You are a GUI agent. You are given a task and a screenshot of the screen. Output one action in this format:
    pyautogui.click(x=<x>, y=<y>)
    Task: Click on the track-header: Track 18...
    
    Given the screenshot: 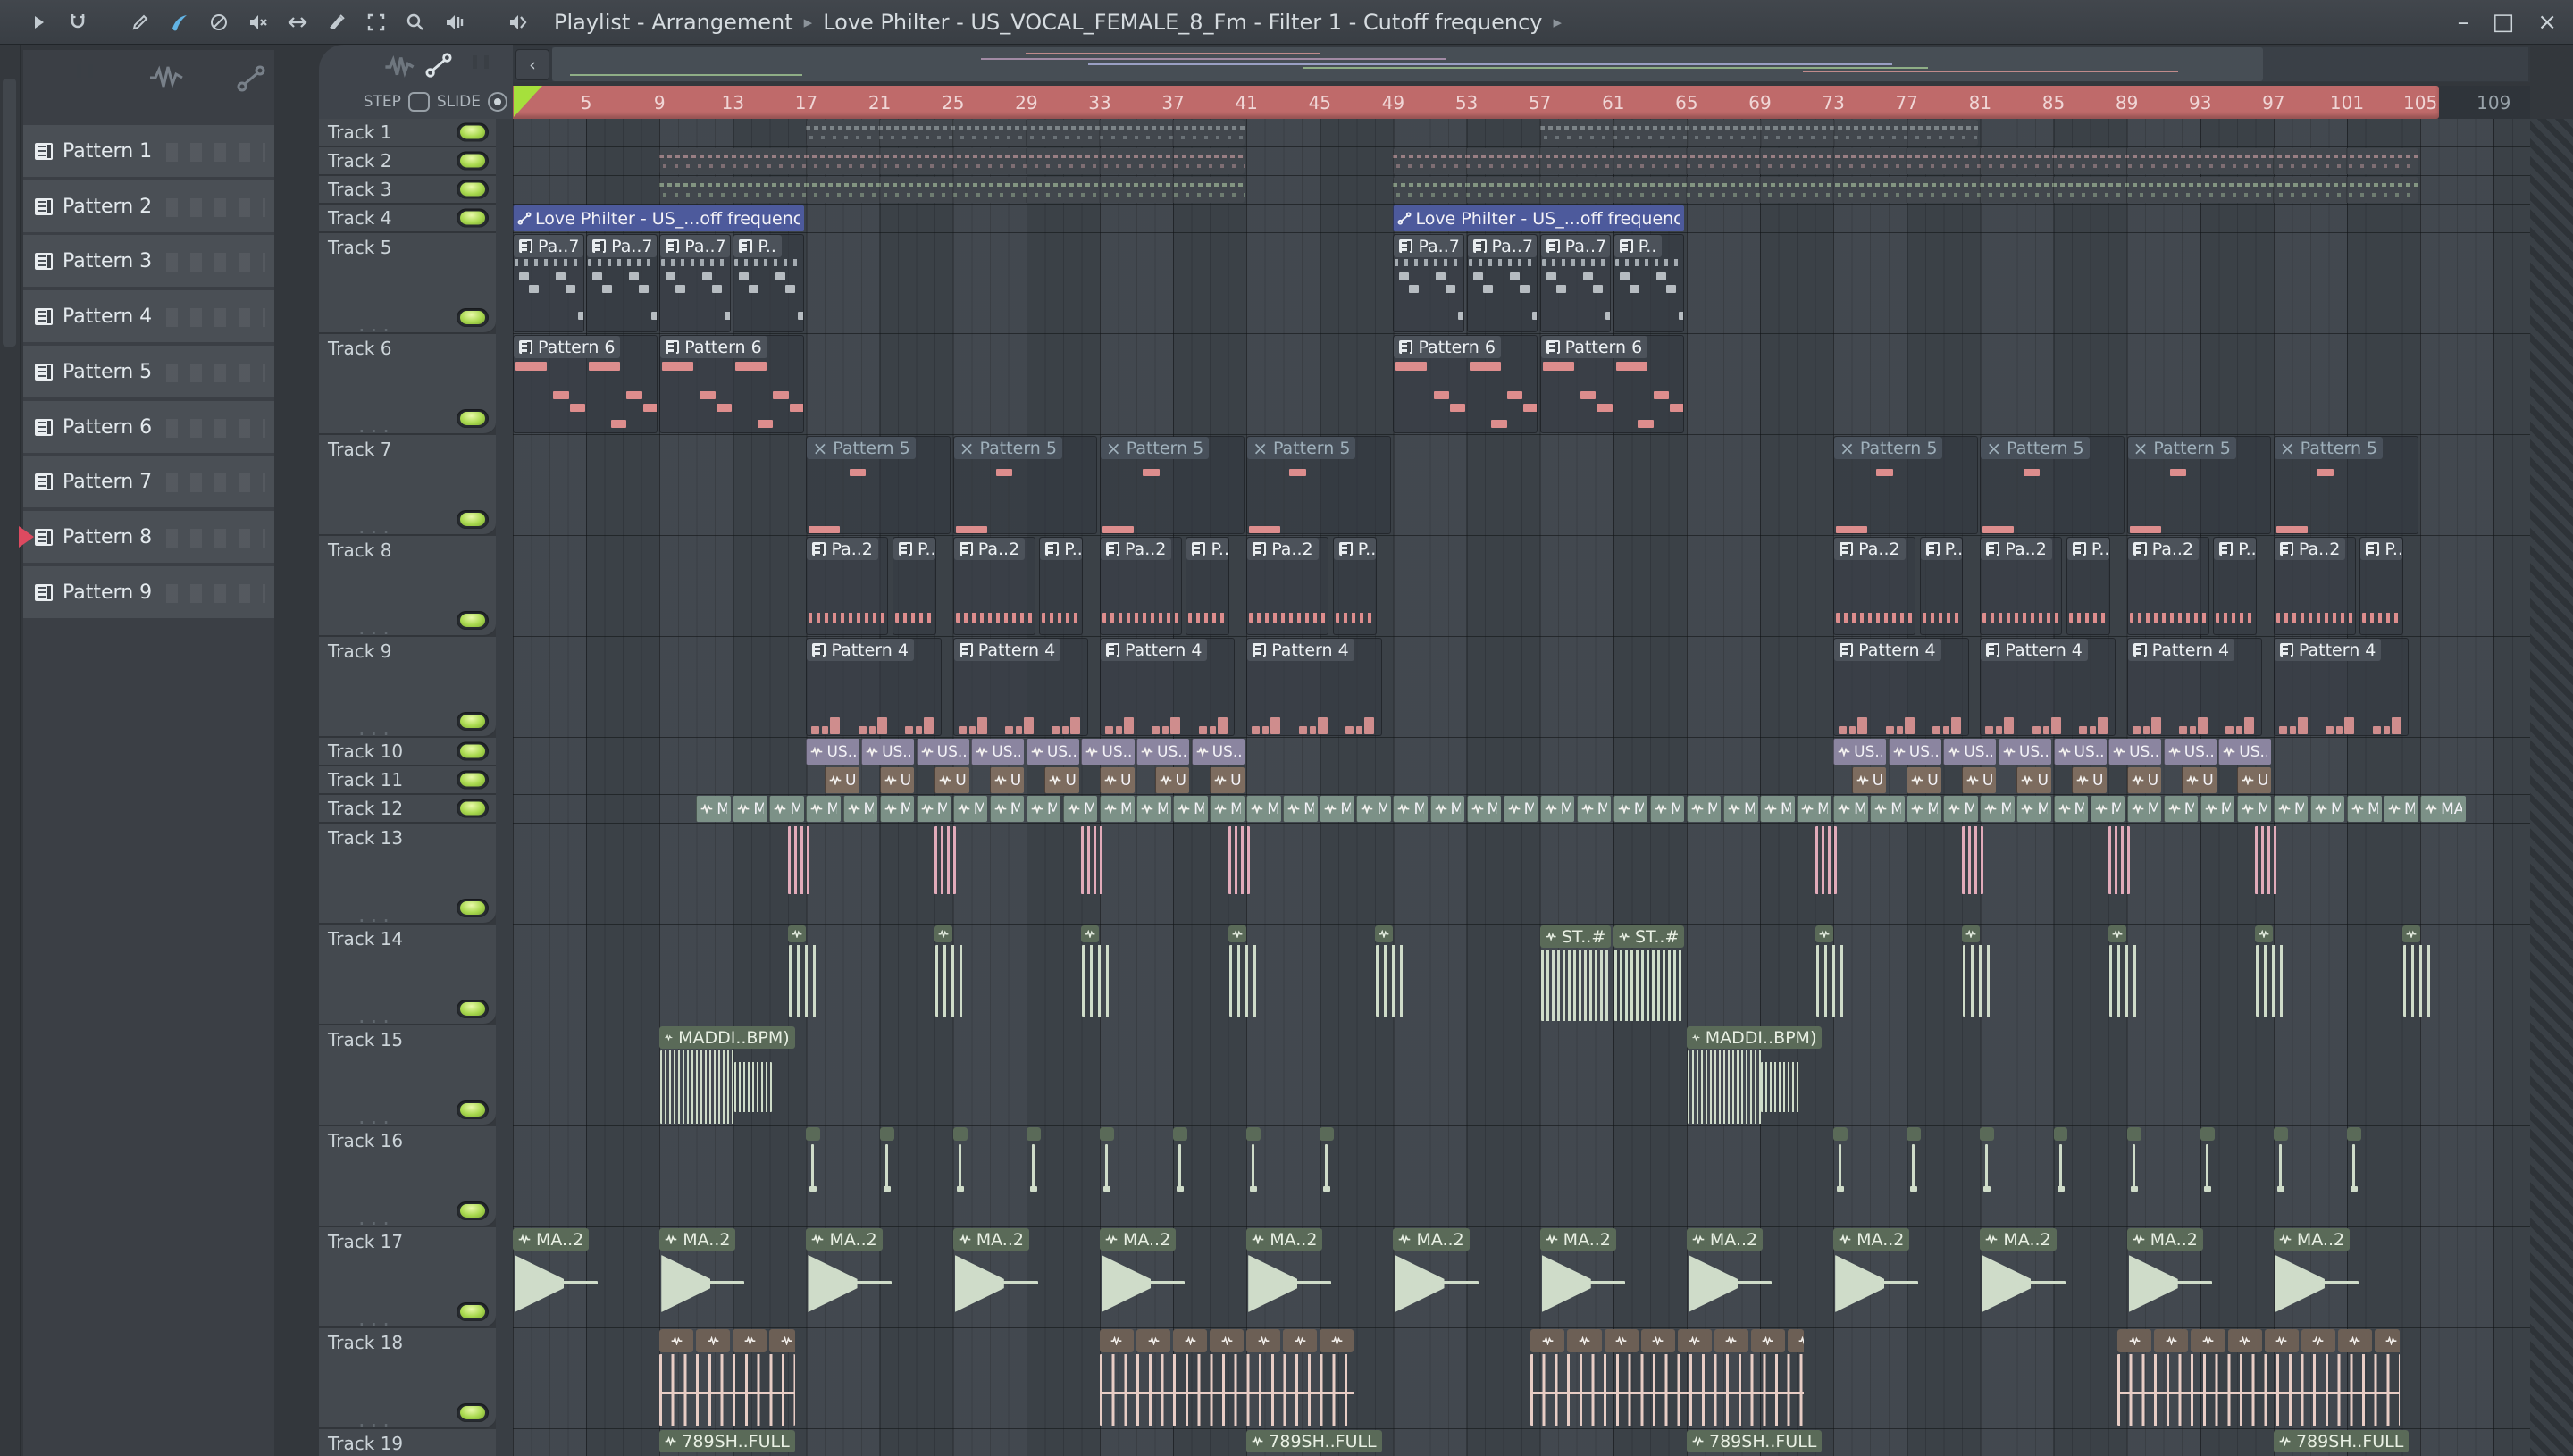 What is the action you would take?
    pyautogui.click(x=407, y=1379)
    